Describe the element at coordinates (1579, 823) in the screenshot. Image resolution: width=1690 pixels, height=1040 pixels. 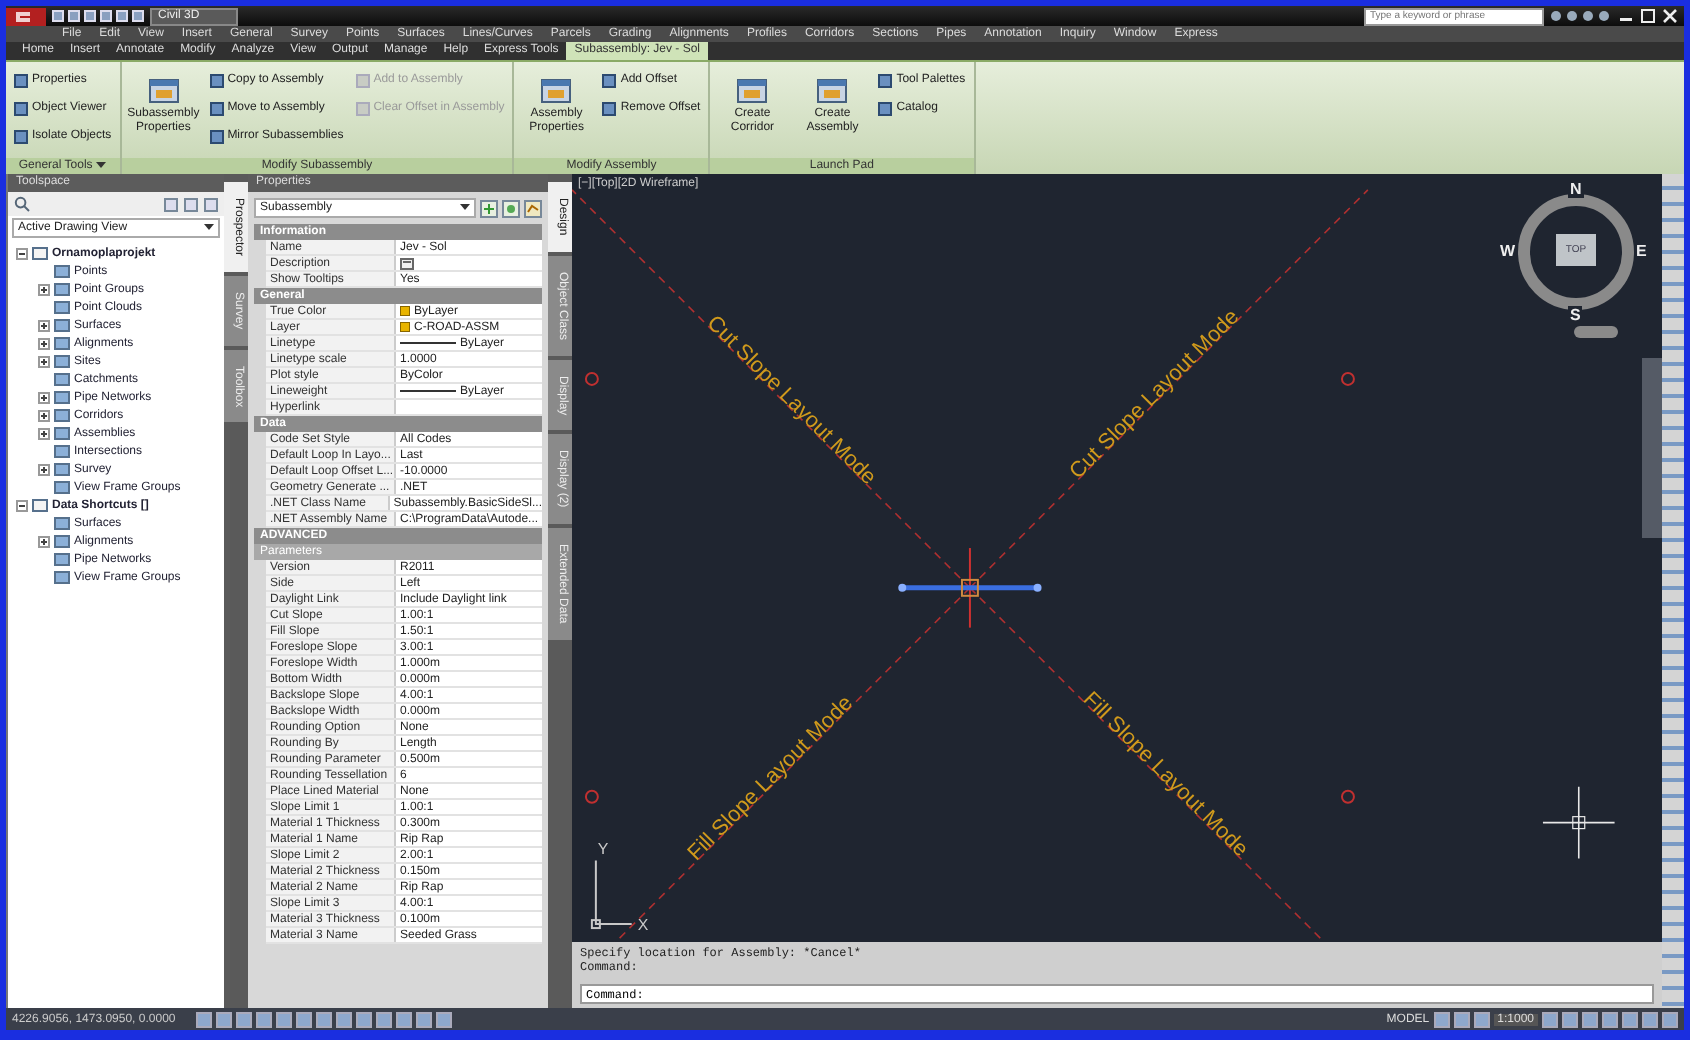
I see `crosshair-cursor-icon` at that location.